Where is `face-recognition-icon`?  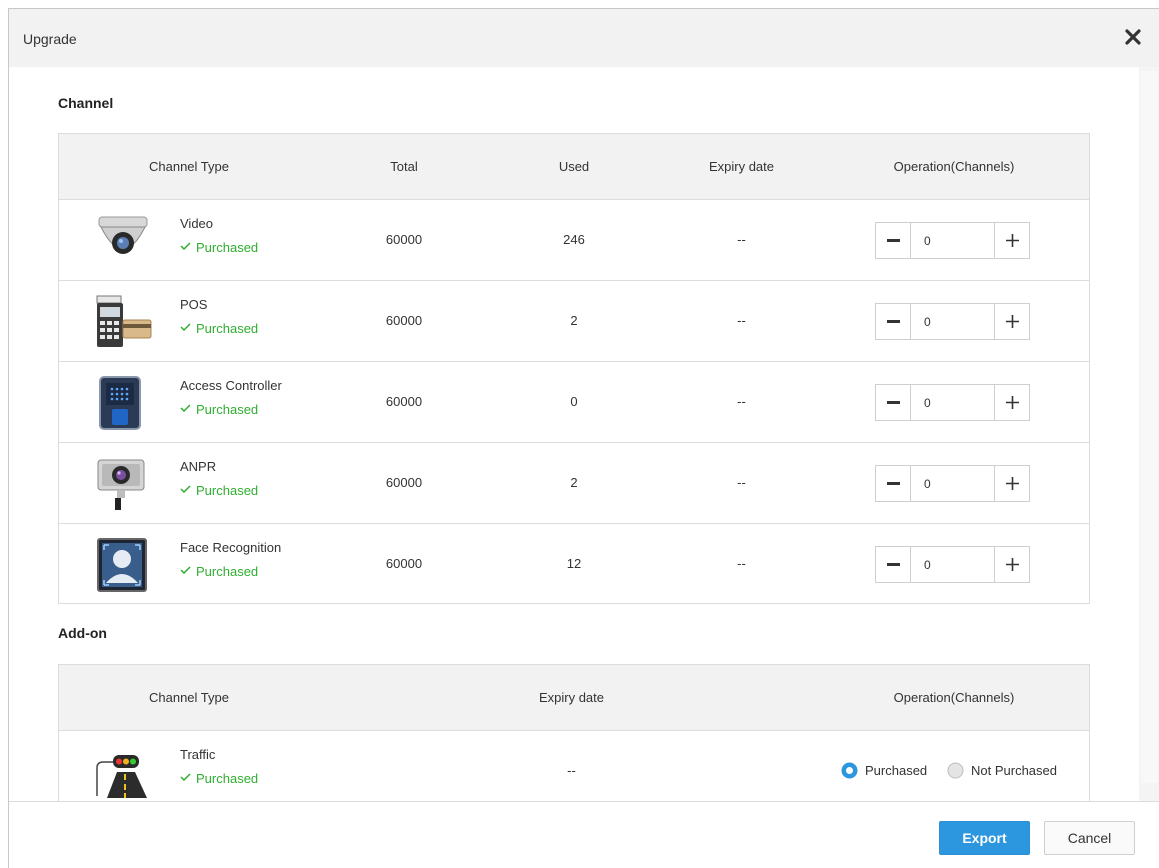
face-recognition-icon is located at coordinates (123, 565).